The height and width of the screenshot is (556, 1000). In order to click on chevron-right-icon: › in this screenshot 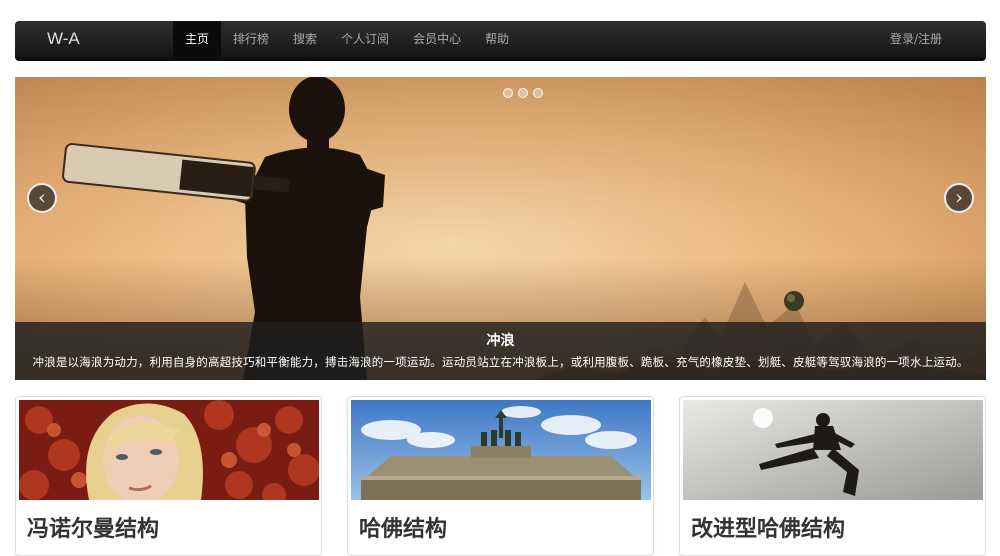, I will do `click(959, 197)`.